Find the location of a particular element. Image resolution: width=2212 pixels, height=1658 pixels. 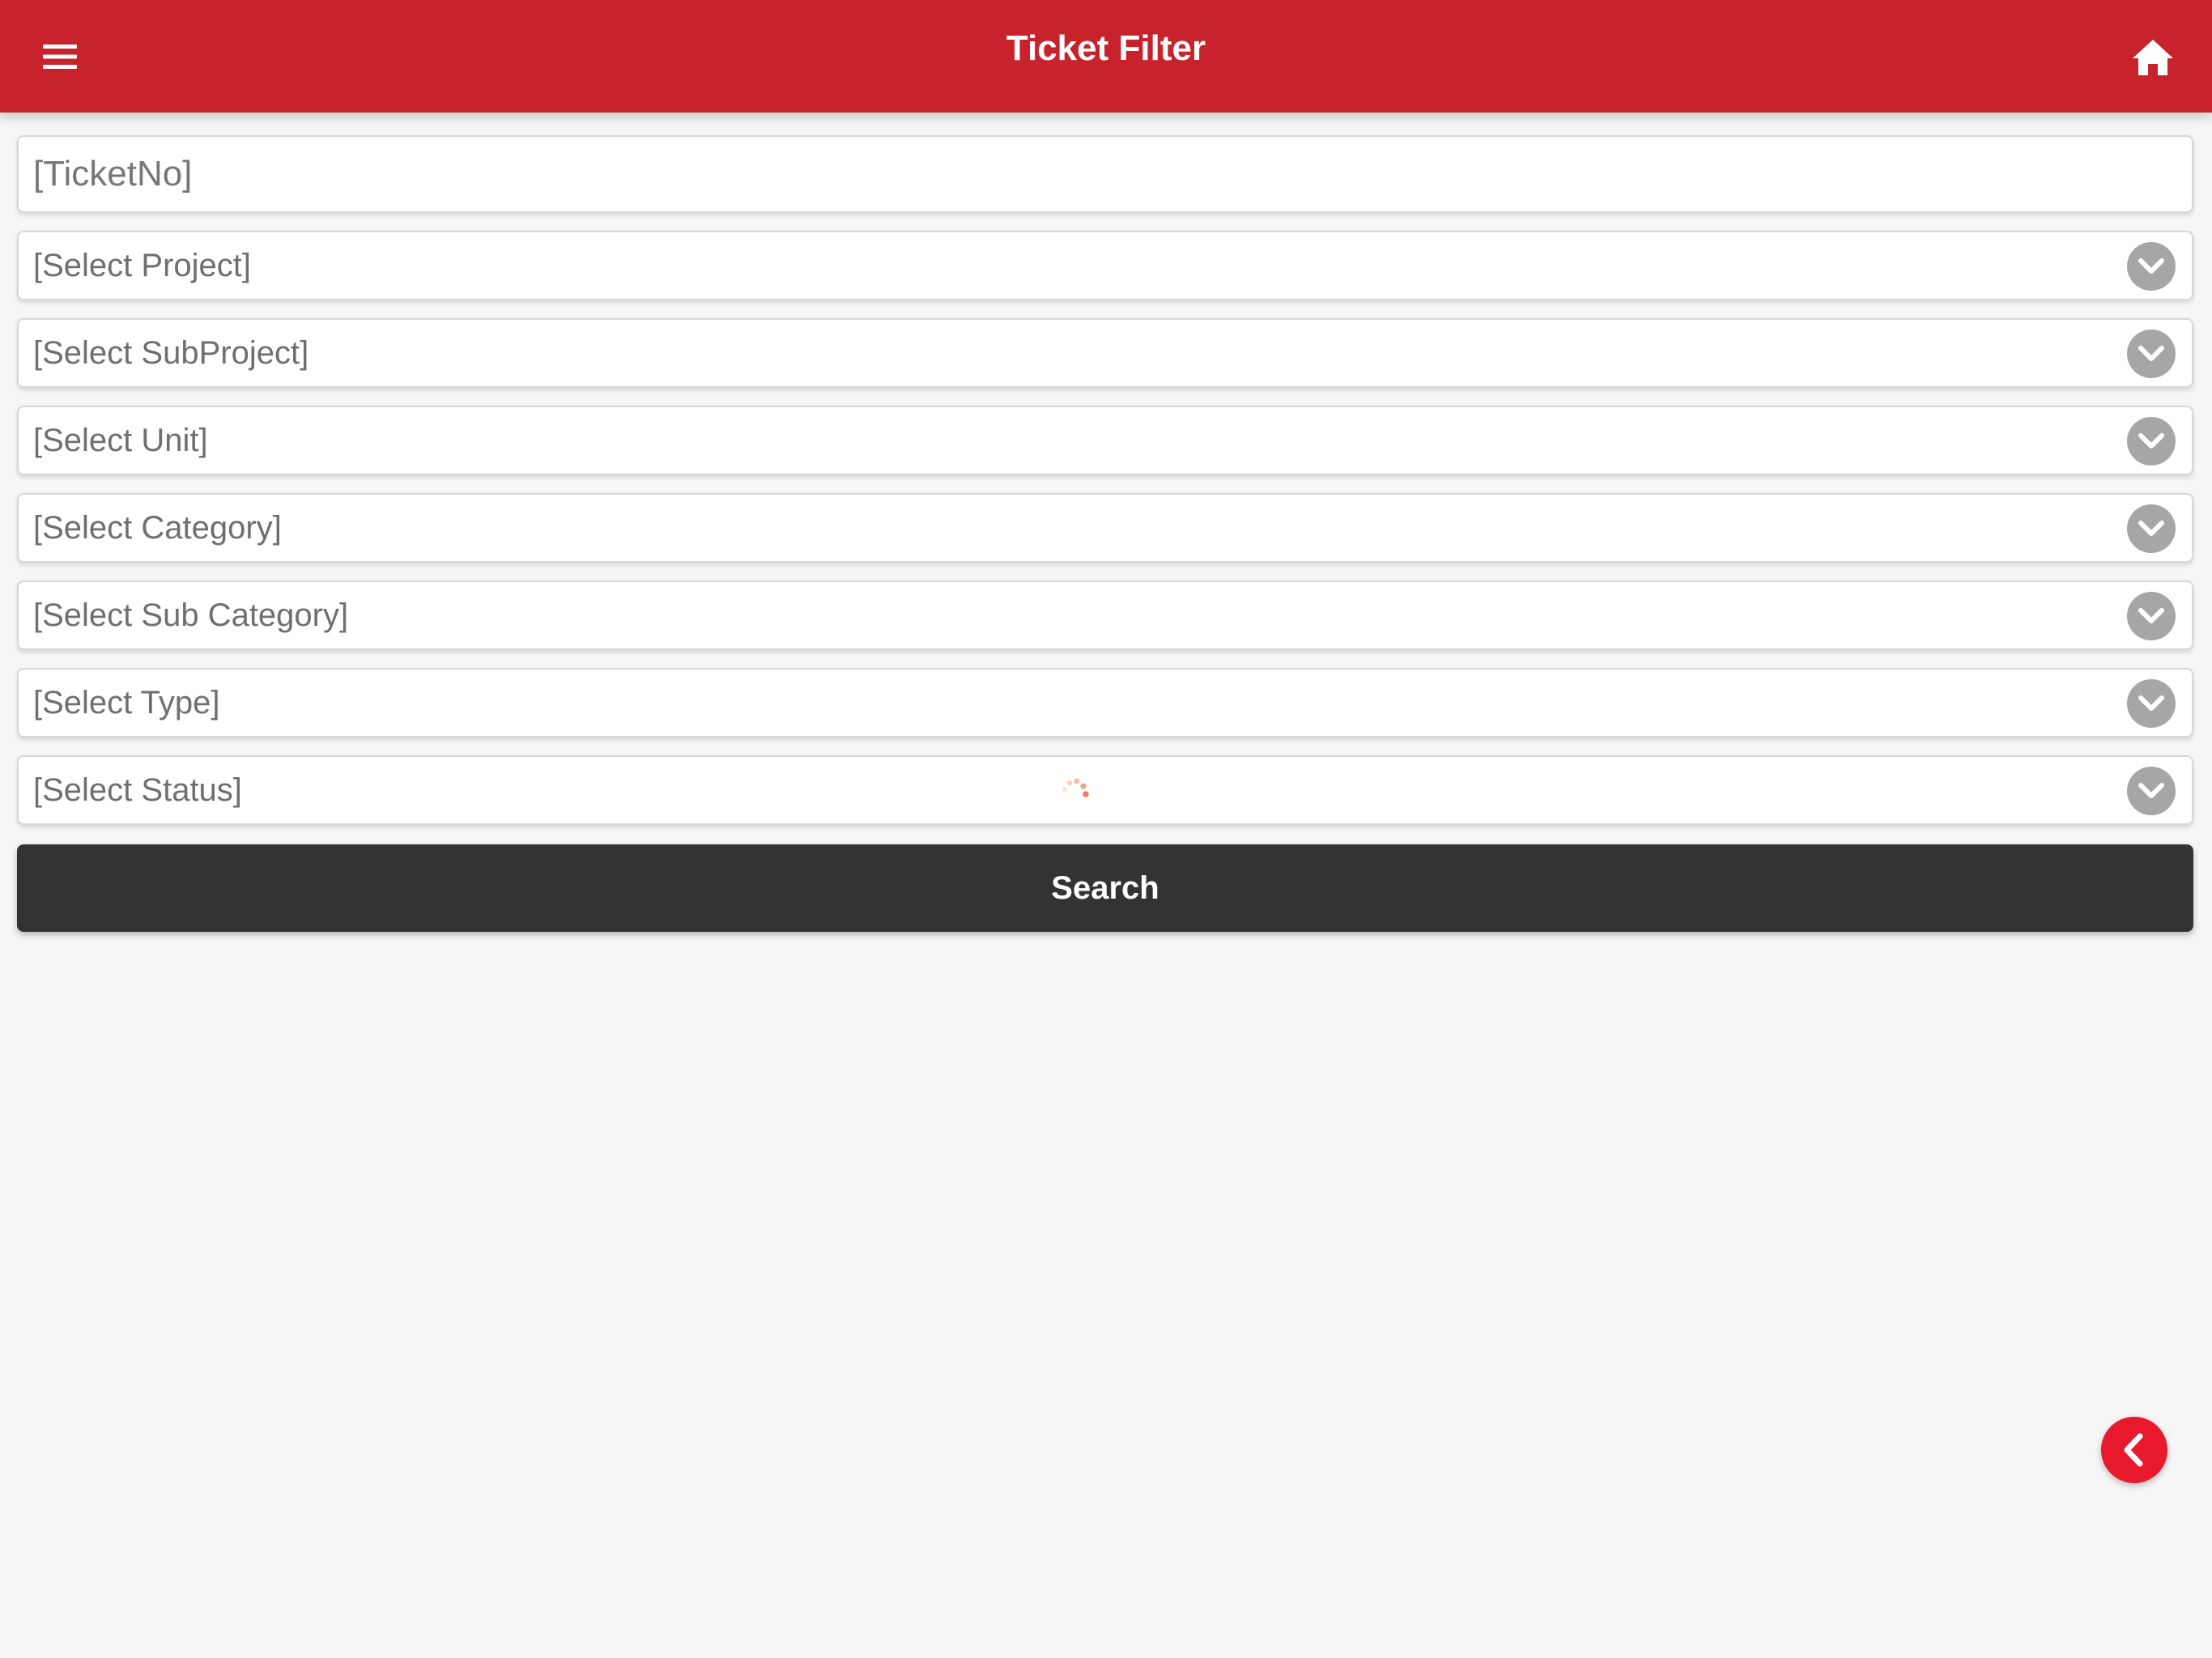

home-icon is located at coordinates (2153, 57).